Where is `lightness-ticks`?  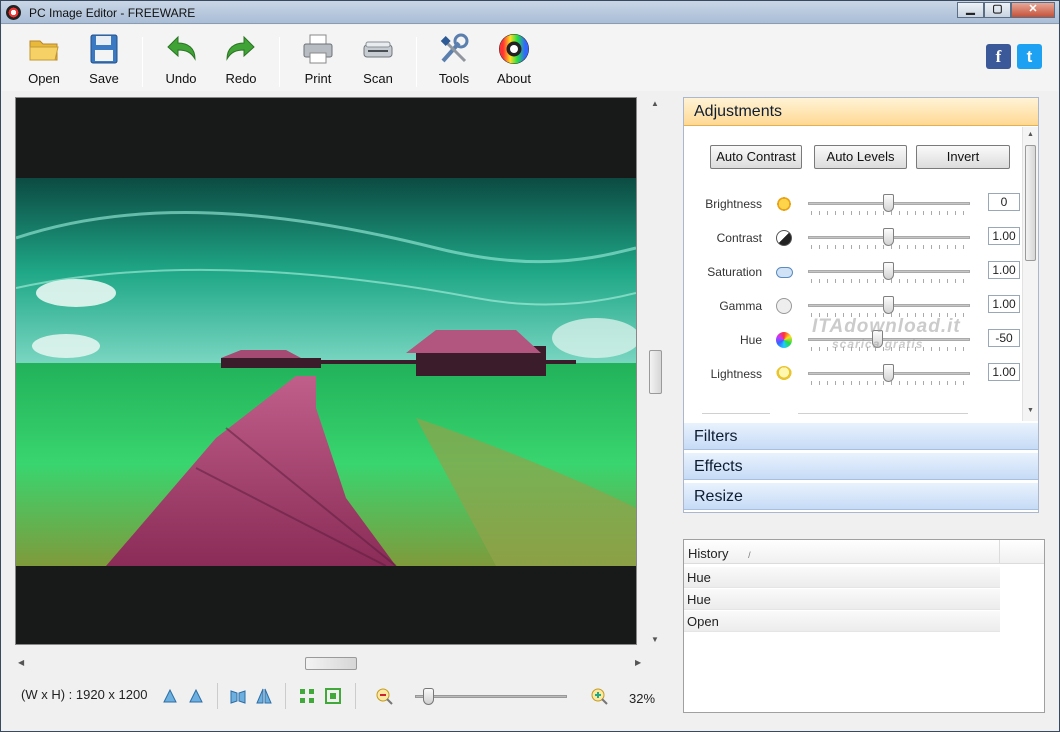
lightness-ticks is located at coordinates (891, 383).